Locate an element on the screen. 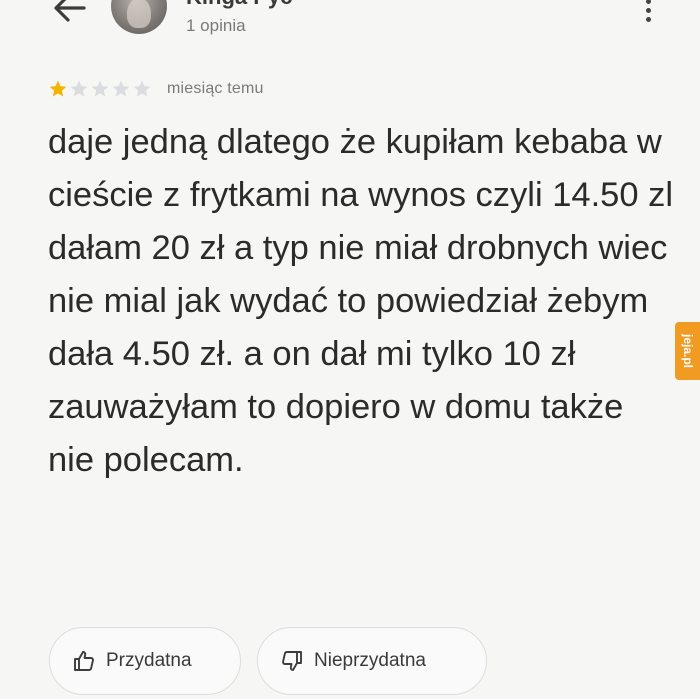 The width and height of the screenshot is (700, 699). jeja-watermark: jeja.pl is located at coordinates (687, 351).